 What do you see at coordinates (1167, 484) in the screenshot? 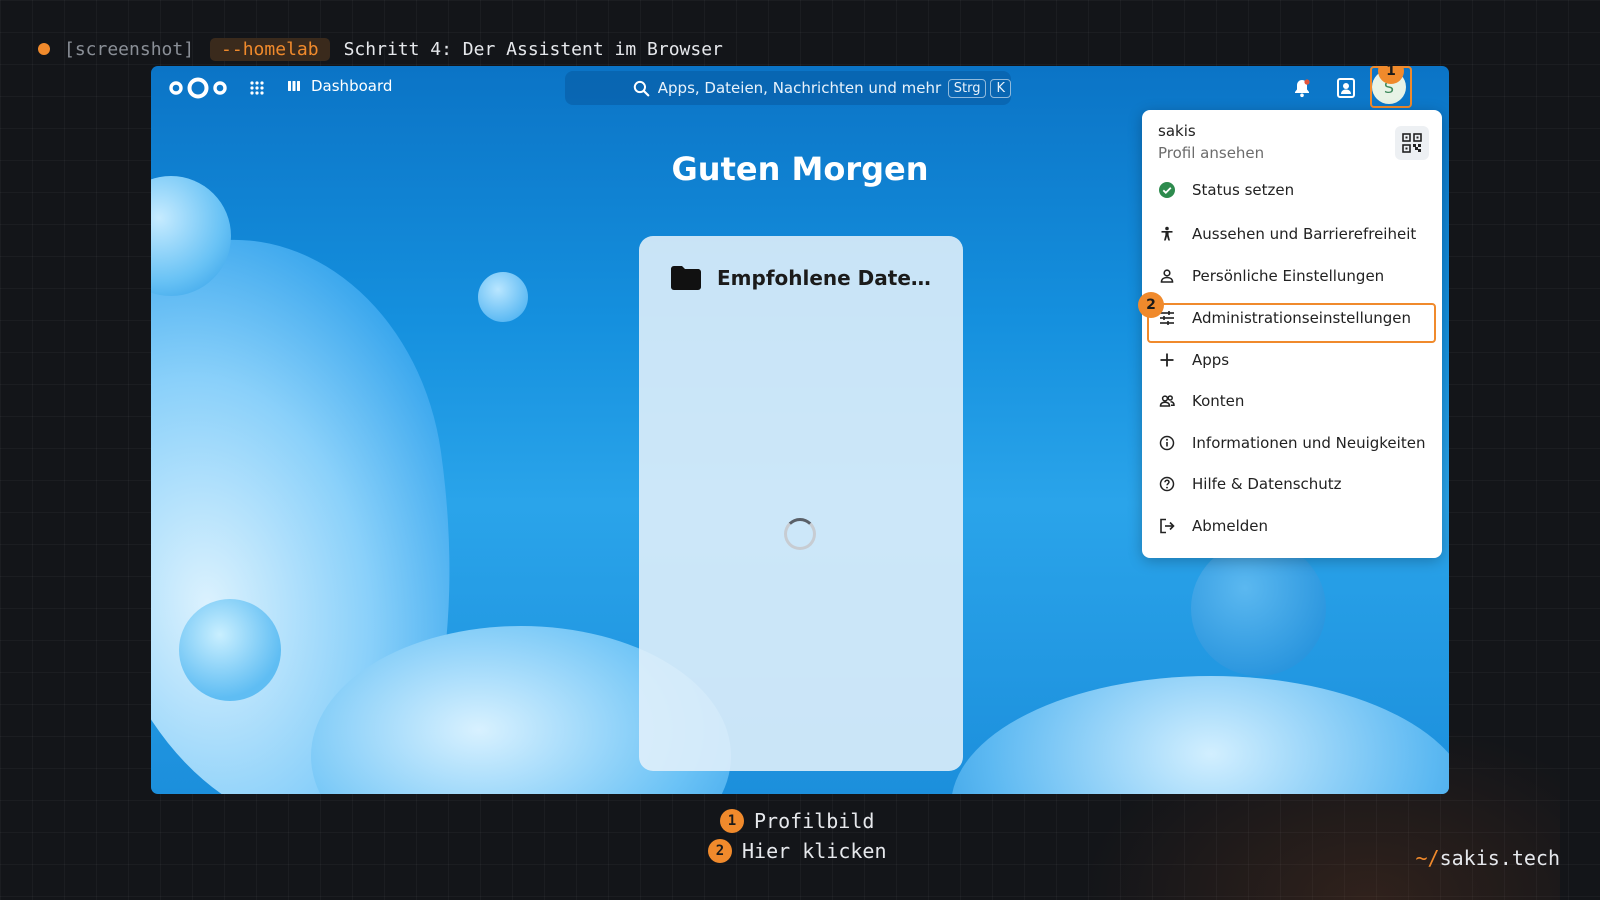
I see `help-icon` at bounding box center [1167, 484].